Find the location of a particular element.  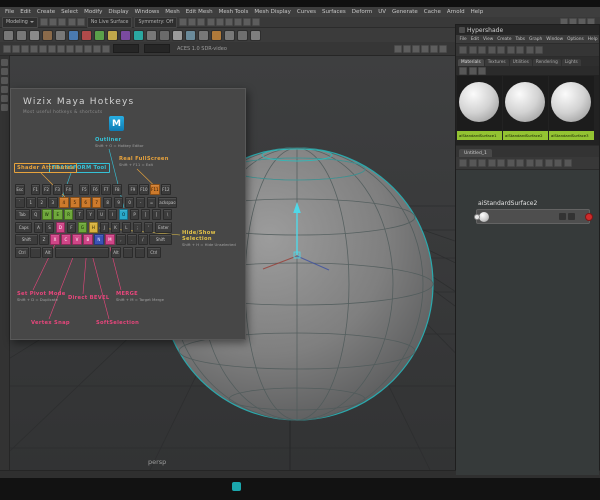

menu-modify: Modify is located at coordinates (93, 12).